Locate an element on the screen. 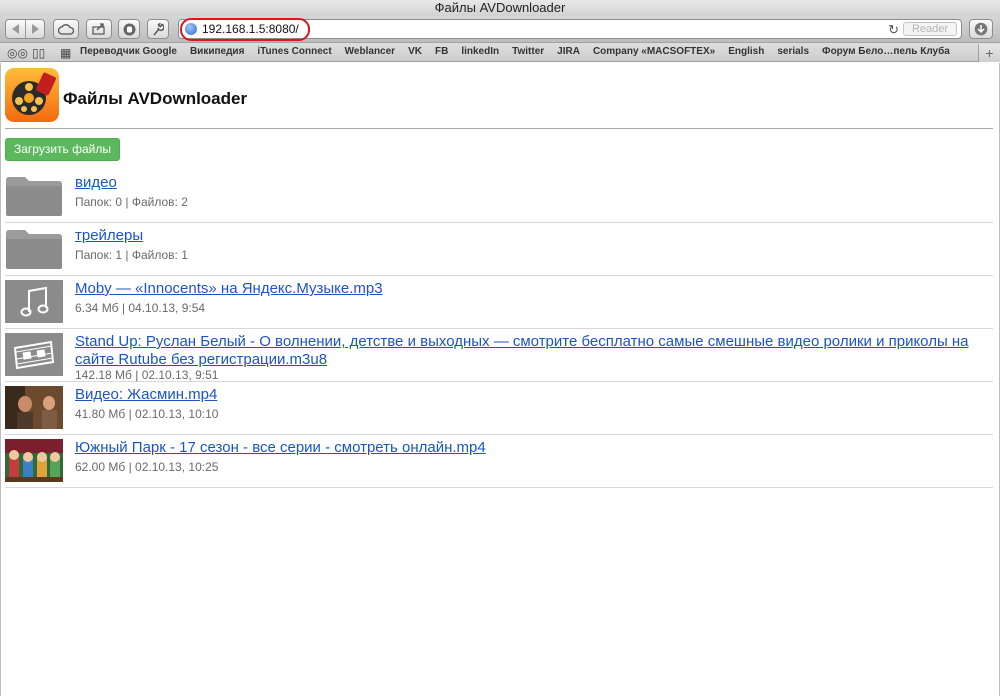  bookmark-item: iTunes Connect is located at coordinates (294, 51).